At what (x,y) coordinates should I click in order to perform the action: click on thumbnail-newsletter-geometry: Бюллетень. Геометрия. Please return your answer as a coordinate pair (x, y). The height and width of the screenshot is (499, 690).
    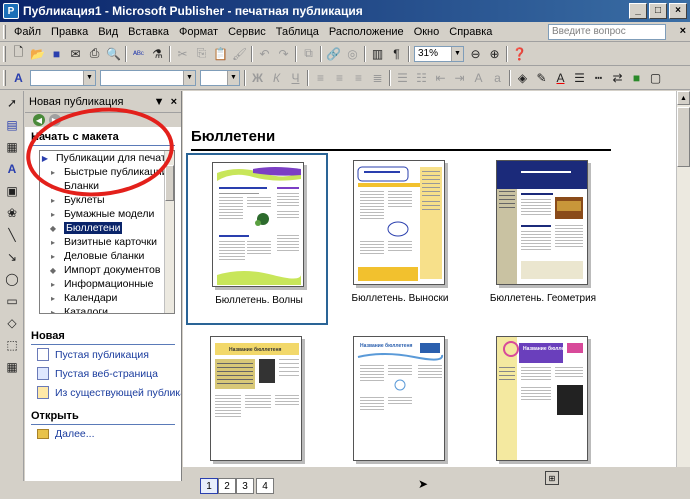
    Looking at the image, I should click on (543, 239).